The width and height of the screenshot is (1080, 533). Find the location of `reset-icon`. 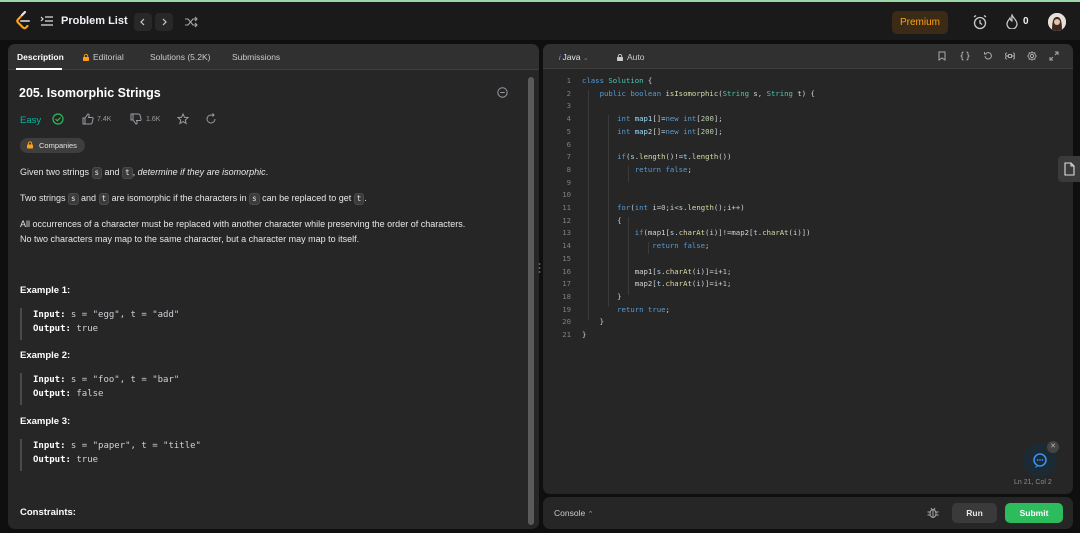

reset-icon is located at coordinates (988, 56).